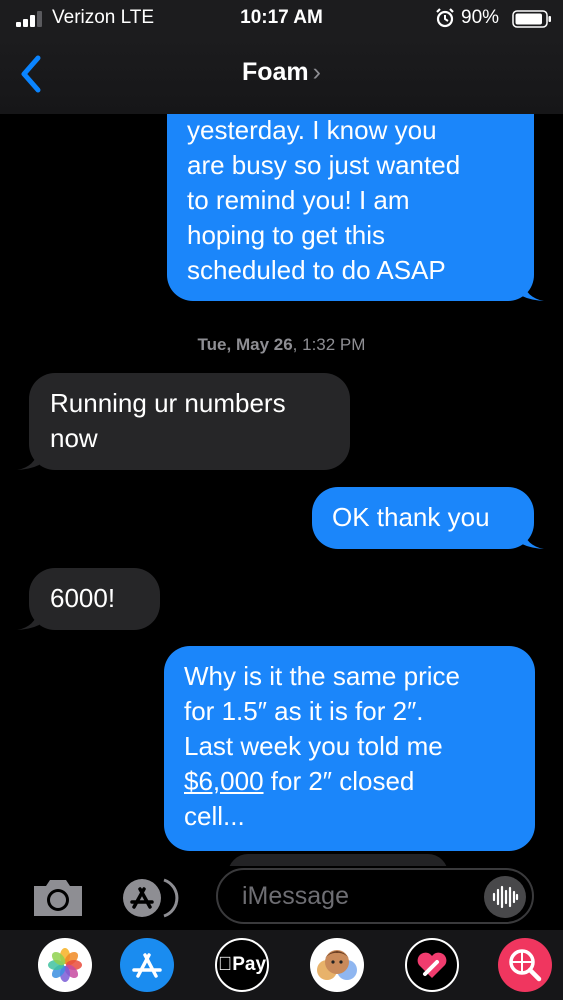 The width and height of the screenshot is (563, 1000). What do you see at coordinates (153, 898) in the screenshot?
I see `app-store-drawer-icon` at bounding box center [153, 898].